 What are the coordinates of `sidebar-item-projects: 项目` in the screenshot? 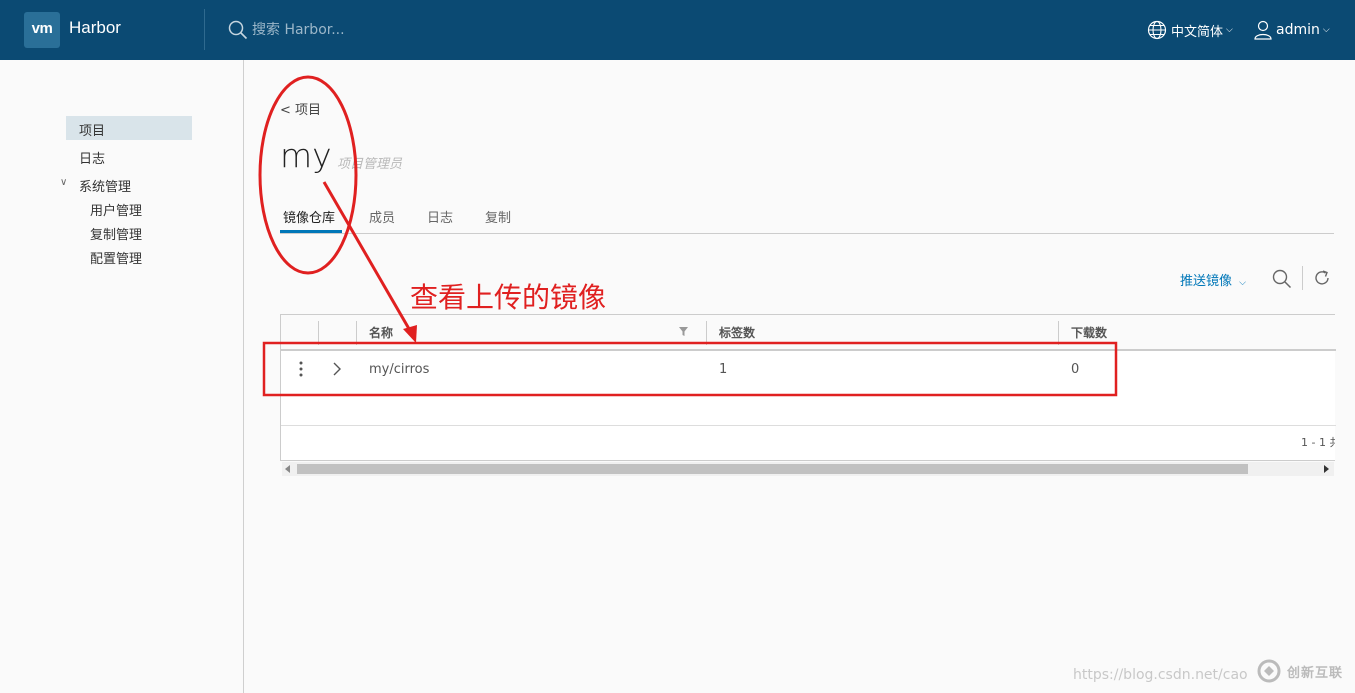 It's located at (92, 129).